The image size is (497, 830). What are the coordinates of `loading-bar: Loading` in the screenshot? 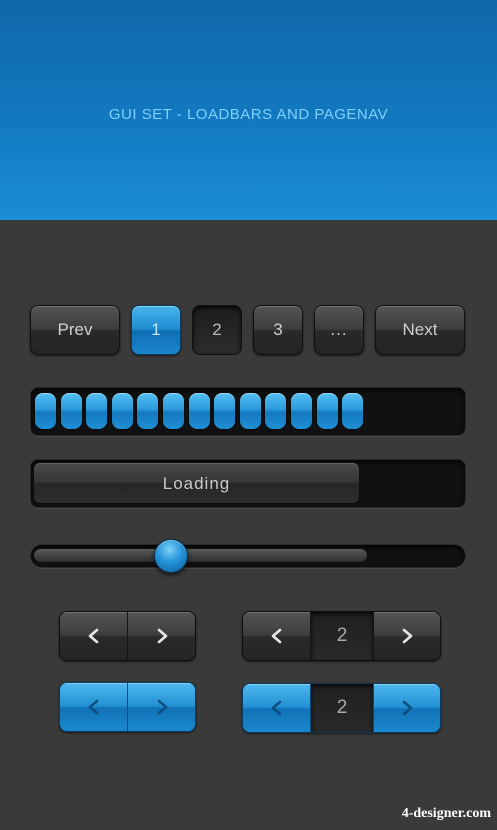 It's located at (248, 483).